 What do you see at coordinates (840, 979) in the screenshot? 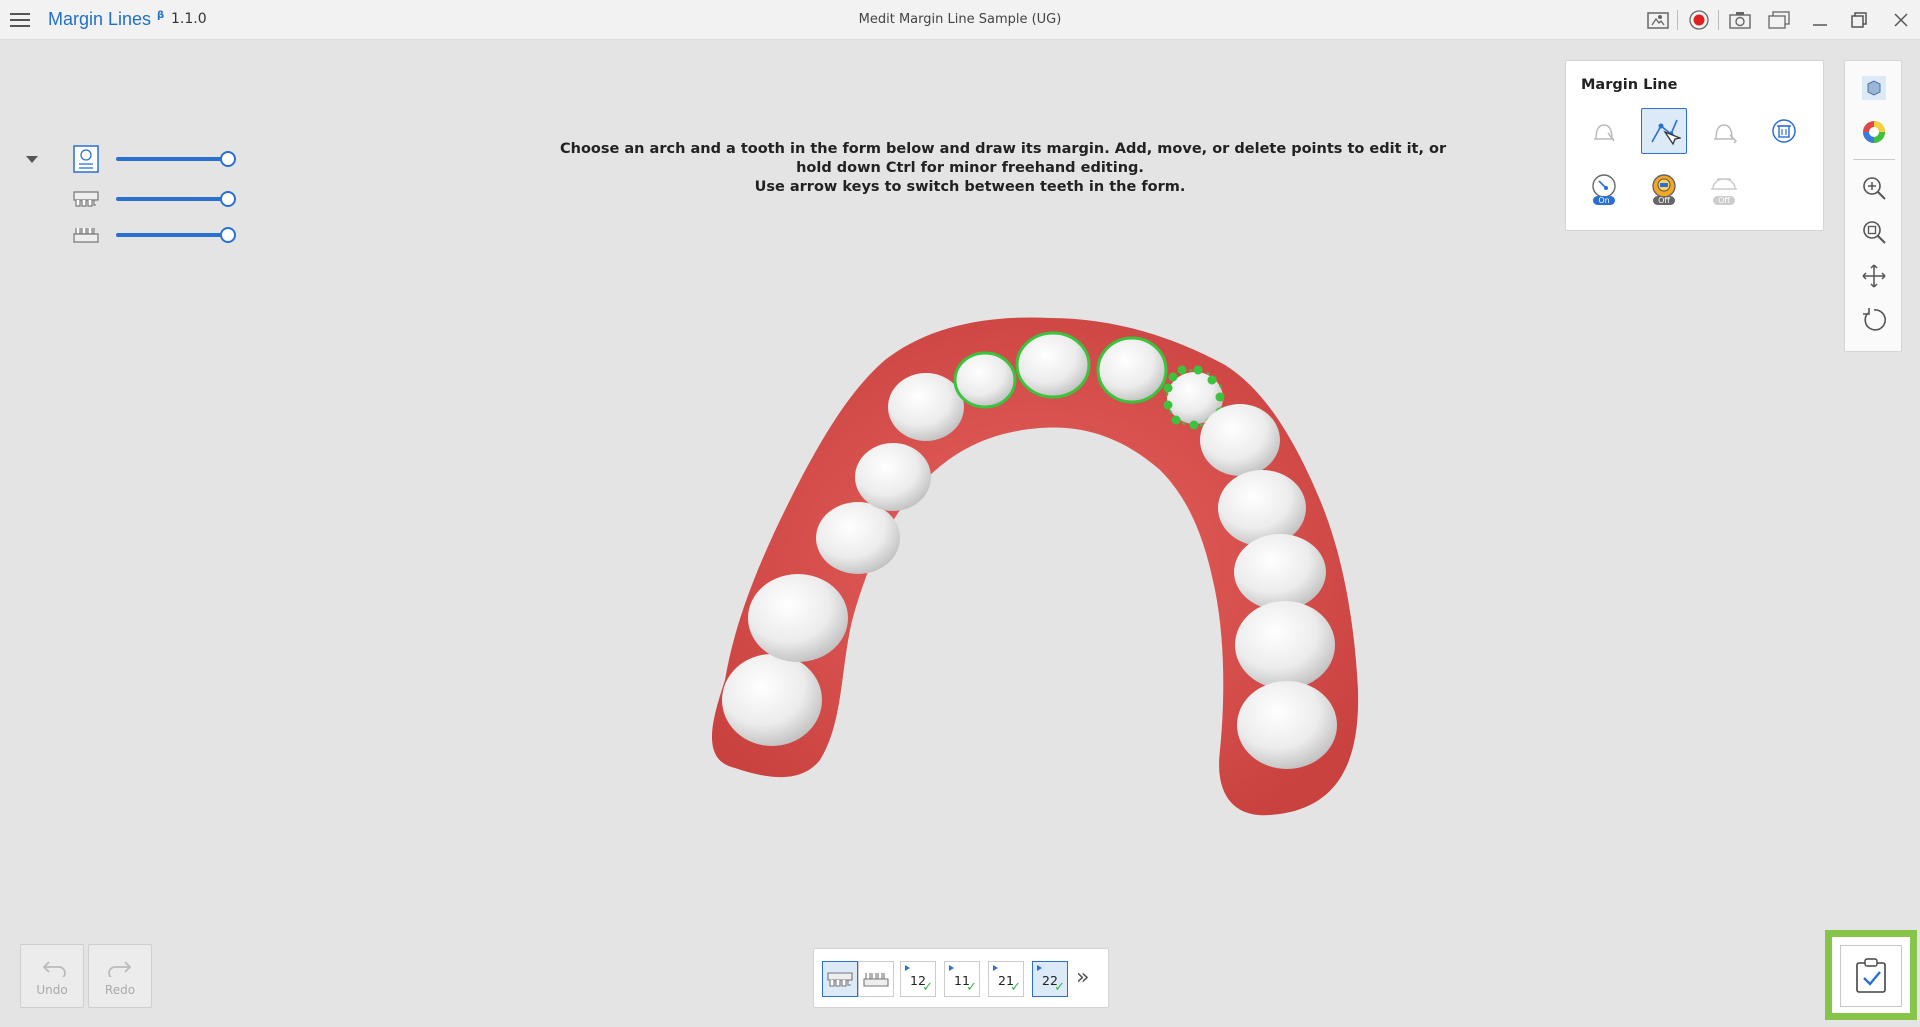
I see `maxilla-arch-button` at bounding box center [840, 979].